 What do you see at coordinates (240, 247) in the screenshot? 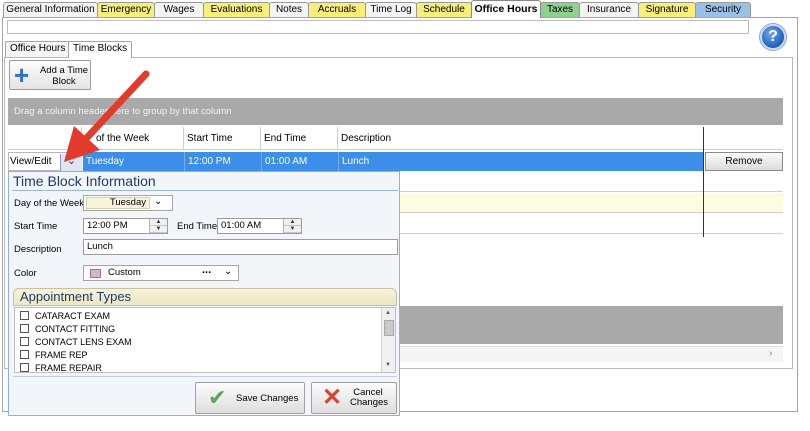
I see `description-field: Lunch` at bounding box center [240, 247].